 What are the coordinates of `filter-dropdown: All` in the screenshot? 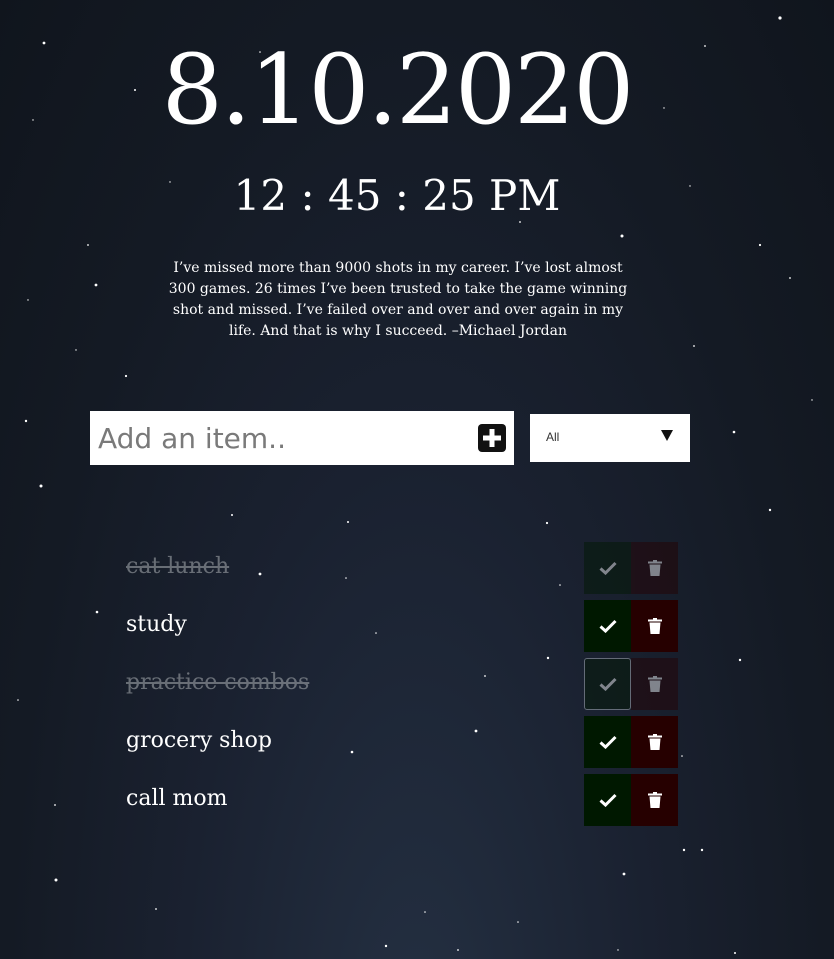 It's located at (610, 438).